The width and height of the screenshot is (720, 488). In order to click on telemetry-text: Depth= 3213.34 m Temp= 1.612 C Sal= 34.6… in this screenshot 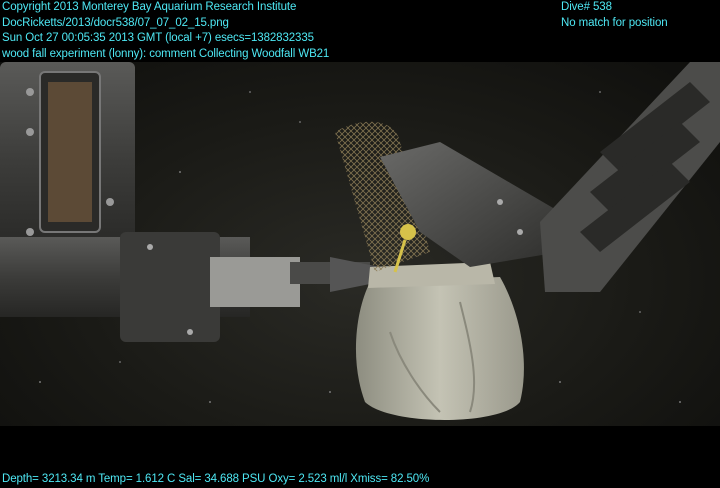, I will do `click(216, 479)`.